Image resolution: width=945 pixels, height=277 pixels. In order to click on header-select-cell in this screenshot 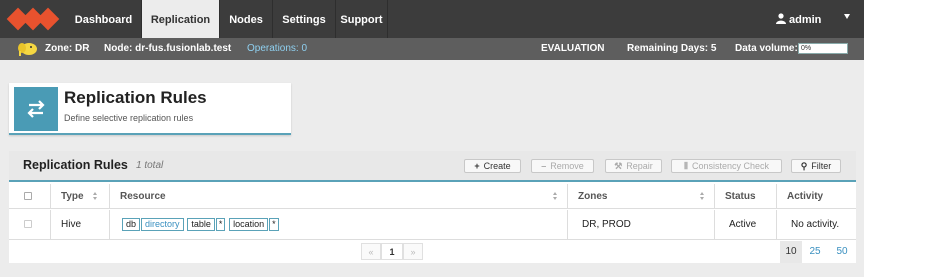, I will do `click(29, 196)`.